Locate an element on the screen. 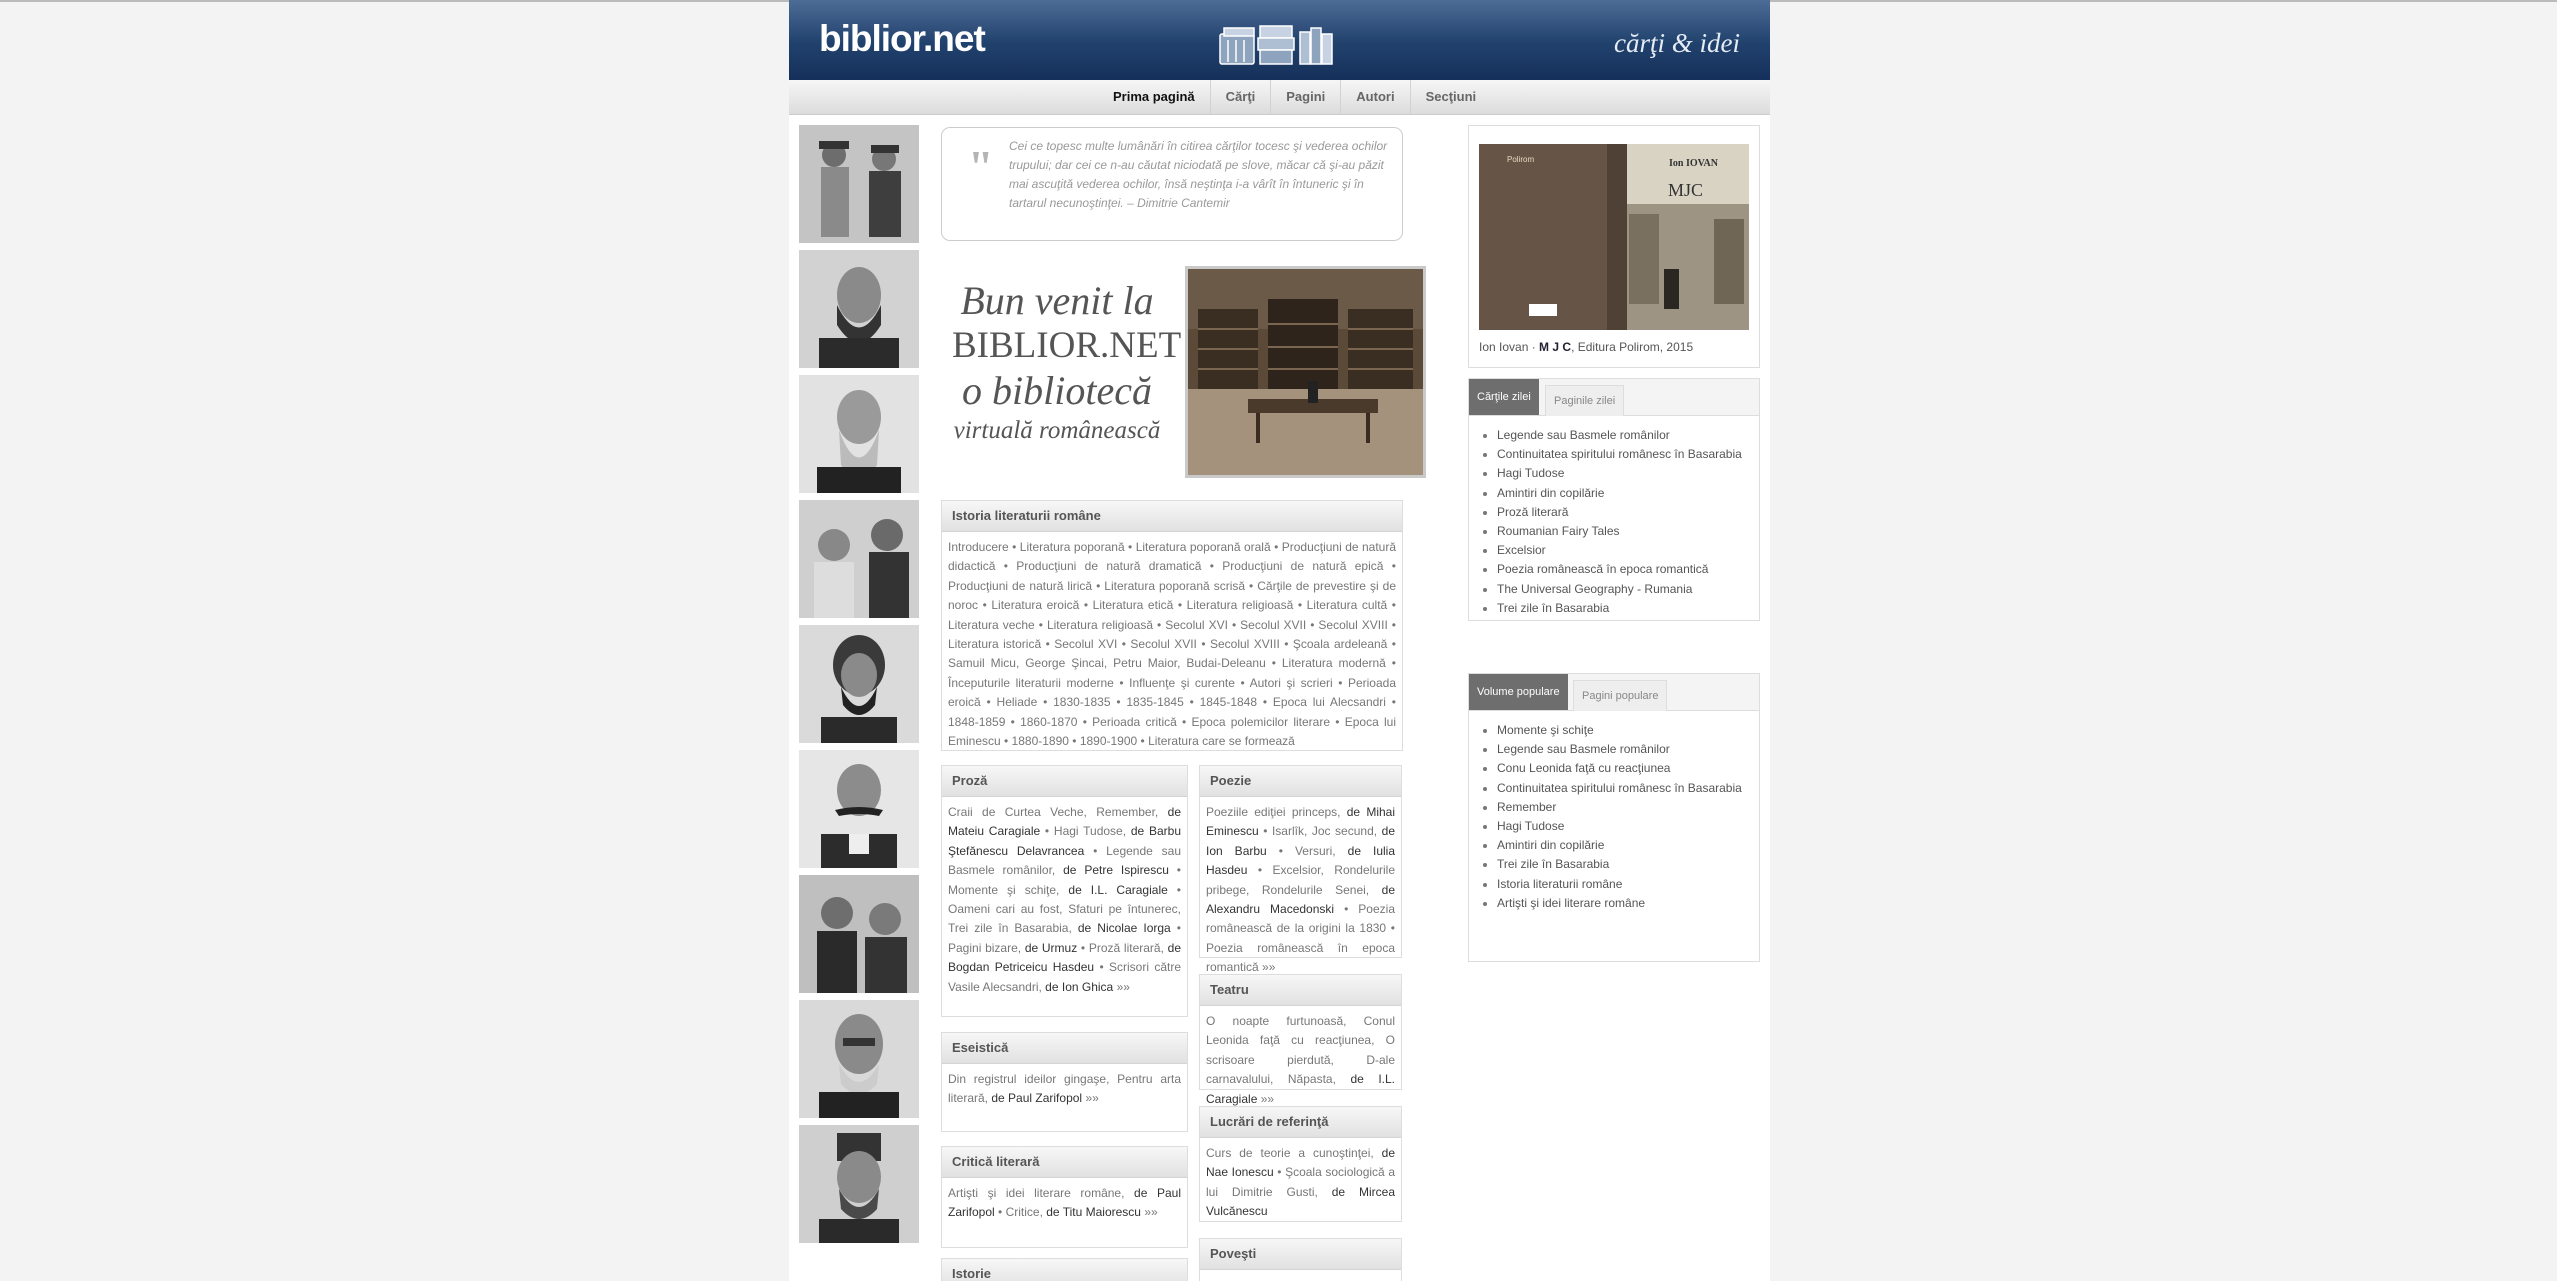  work-link: Curs de teorie a cunoştinţei, is located at coordinates (1290, 1153).